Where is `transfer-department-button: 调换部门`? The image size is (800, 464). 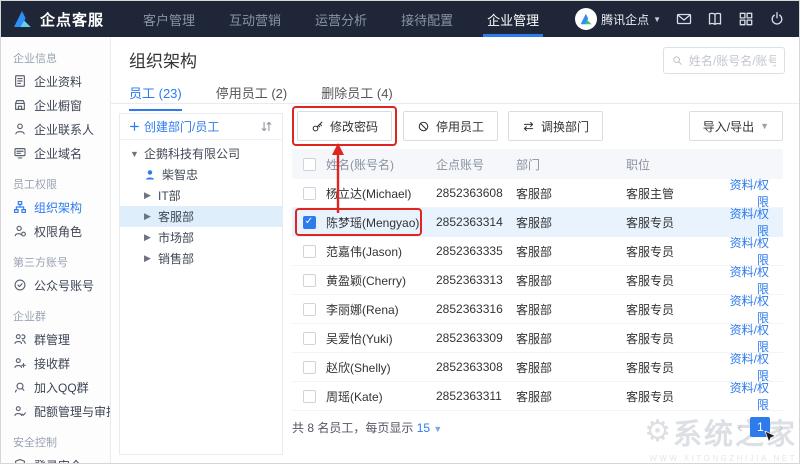
transfer-department-button: 调换部门 is located at coordinates (556, 126).